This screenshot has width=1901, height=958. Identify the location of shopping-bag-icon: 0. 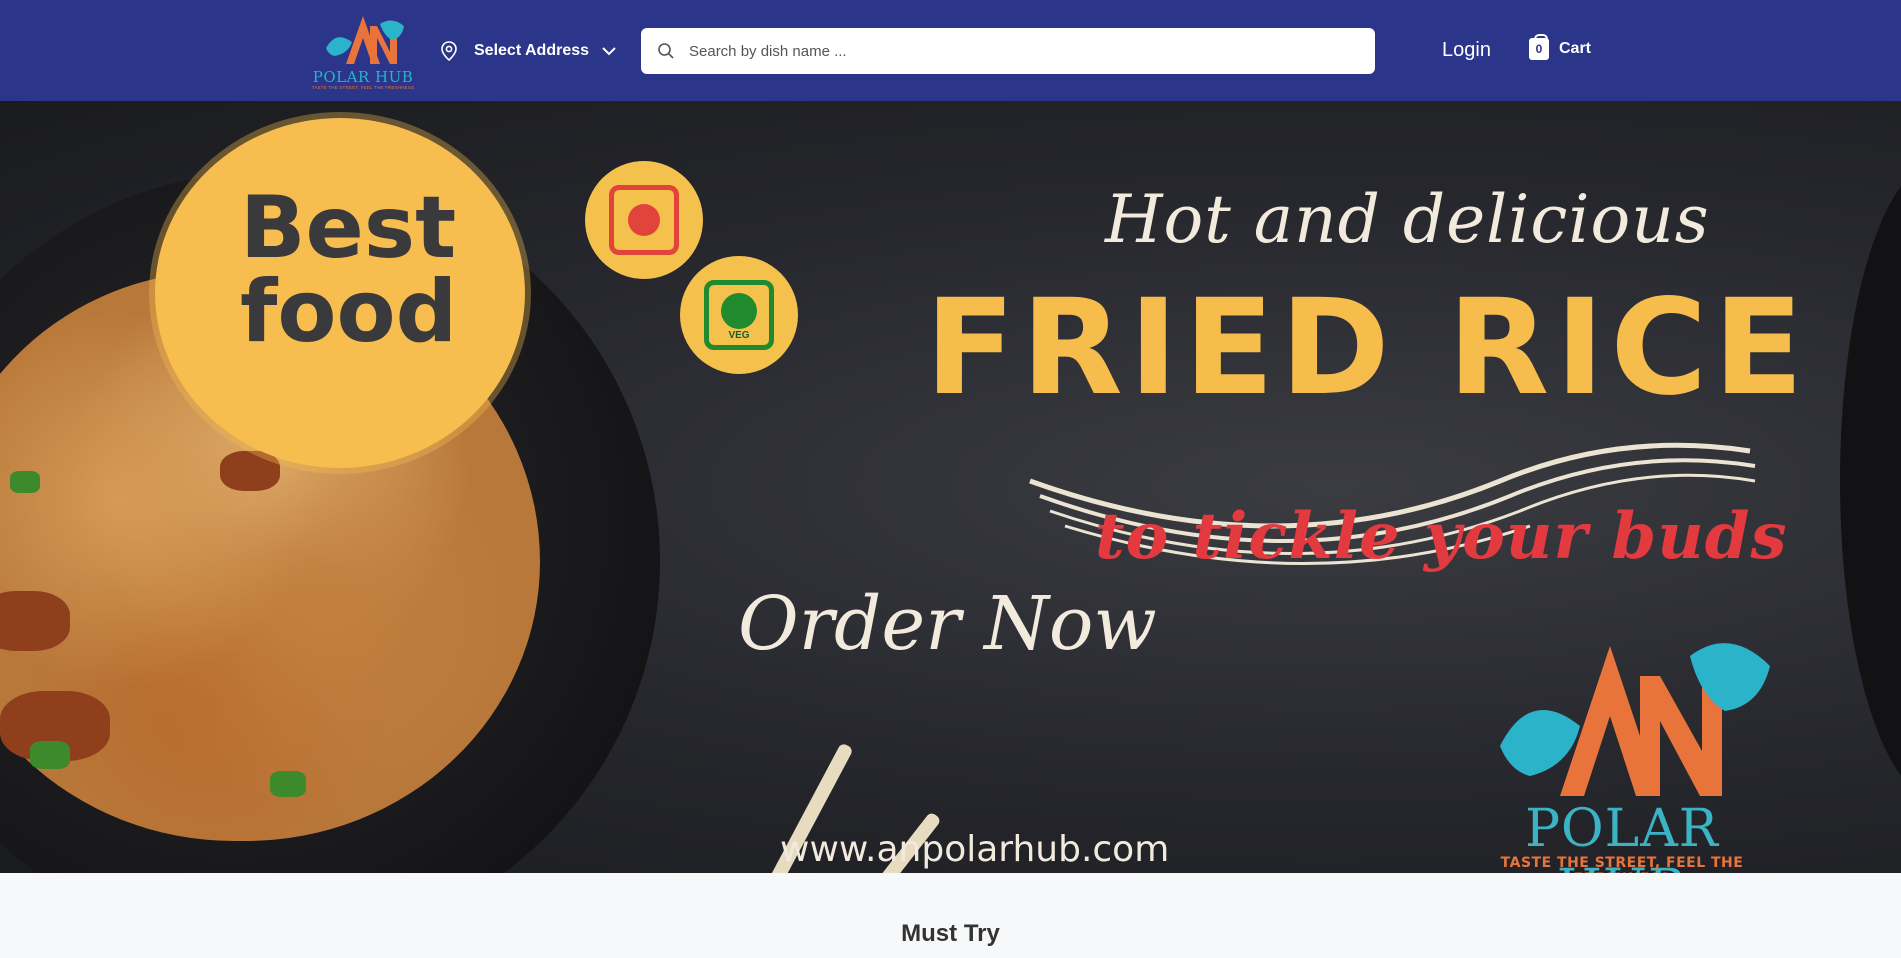
(1539, 47).